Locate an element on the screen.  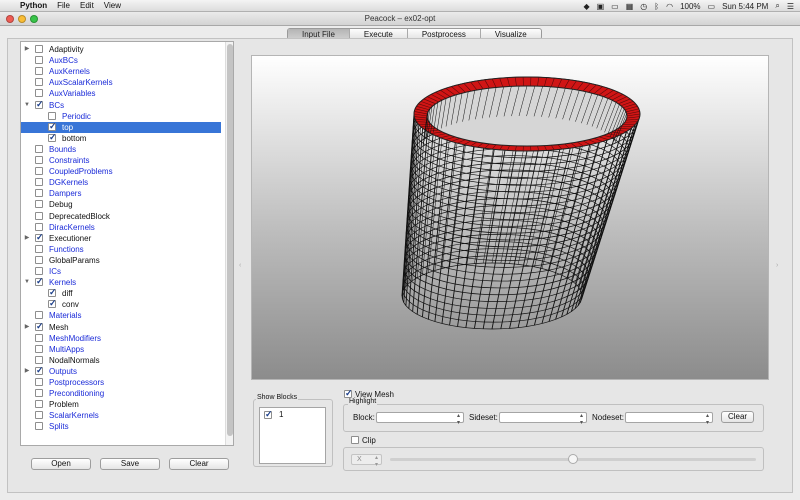
block-list: 1 is located at coordinates (292, 435).